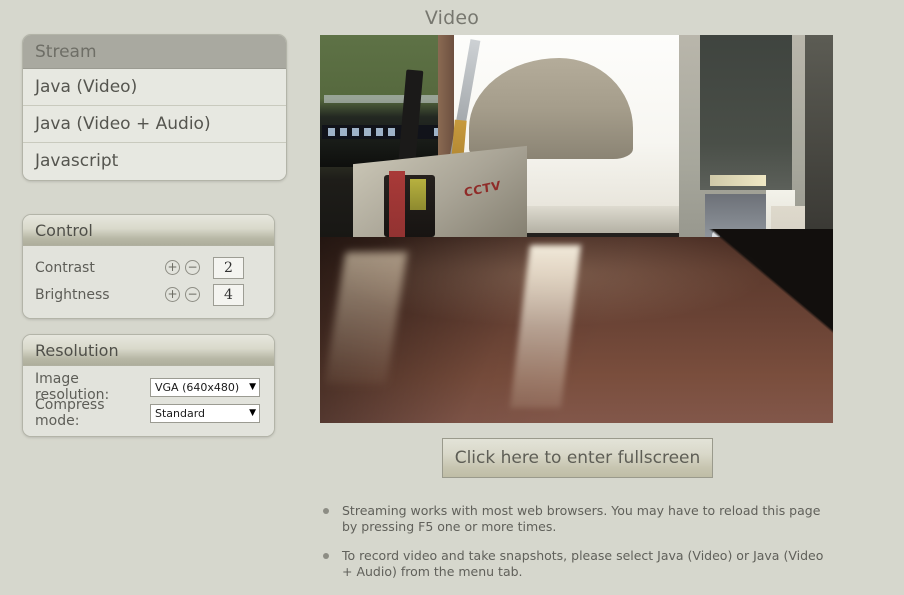 The width and height of the screenshot is (904, 595). What do you see at coordinates (389, 99) in the screenshot?
I see `scene-monitor-bar` at bounding box center [389, 99].